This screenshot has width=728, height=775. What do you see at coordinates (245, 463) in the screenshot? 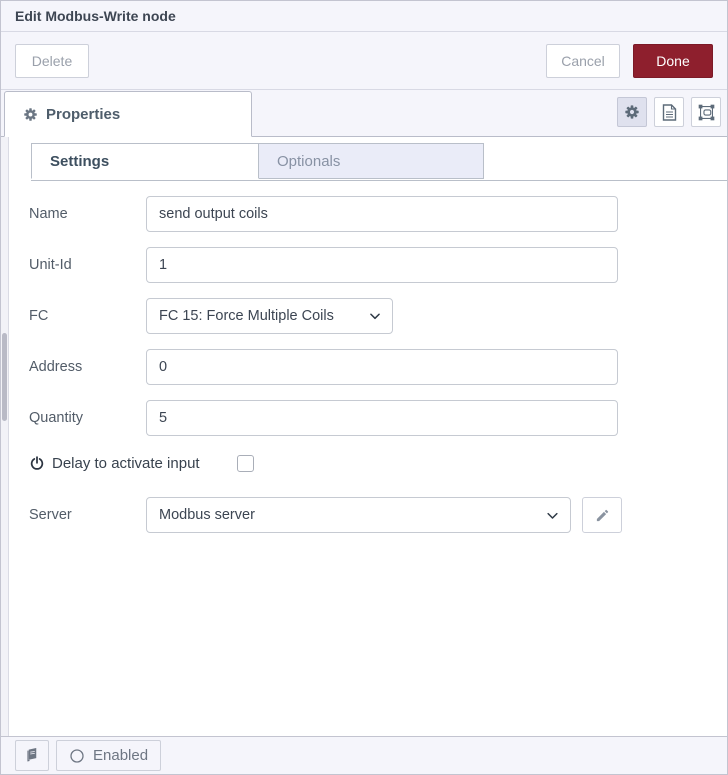
I see `delay-checkbox` at bounding box center [245, 463].